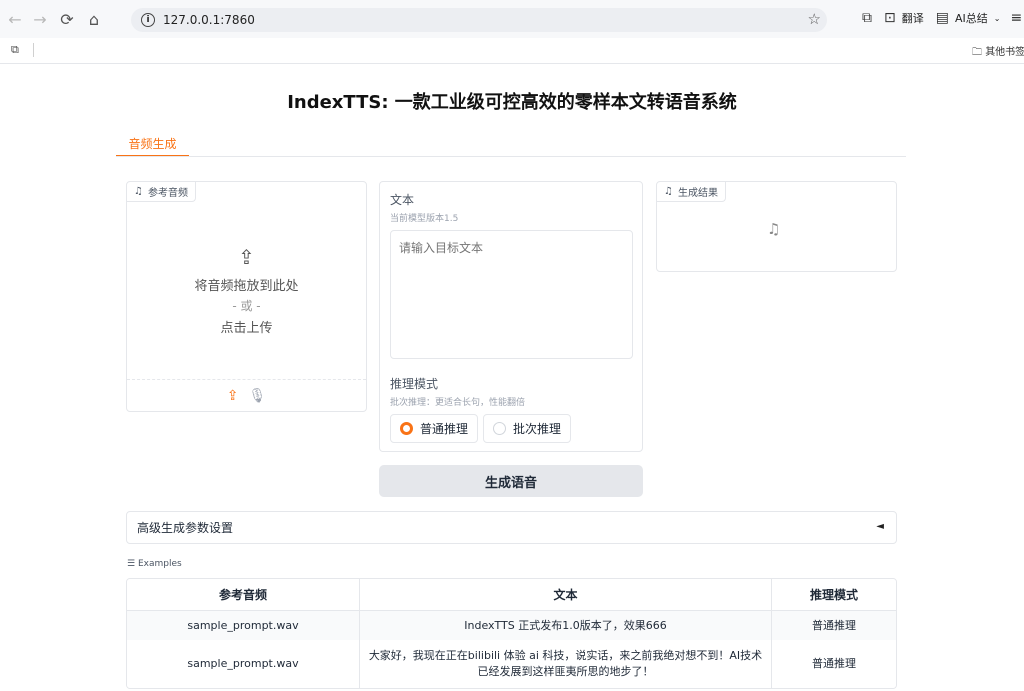 The image size is (1024, 691). Describe the element at coordinates (246, 395) in the screenshot. I see `audio-source-toolbar: ⇪ 🎙` at that location.